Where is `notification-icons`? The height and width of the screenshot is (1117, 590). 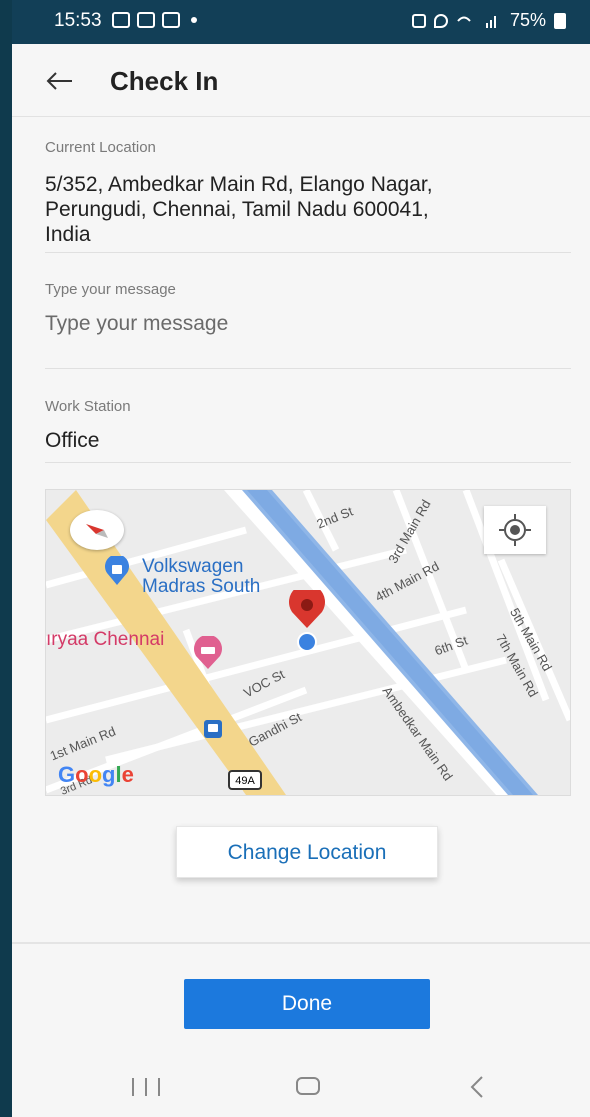 notification-icons is located at coordinates (154, 20).